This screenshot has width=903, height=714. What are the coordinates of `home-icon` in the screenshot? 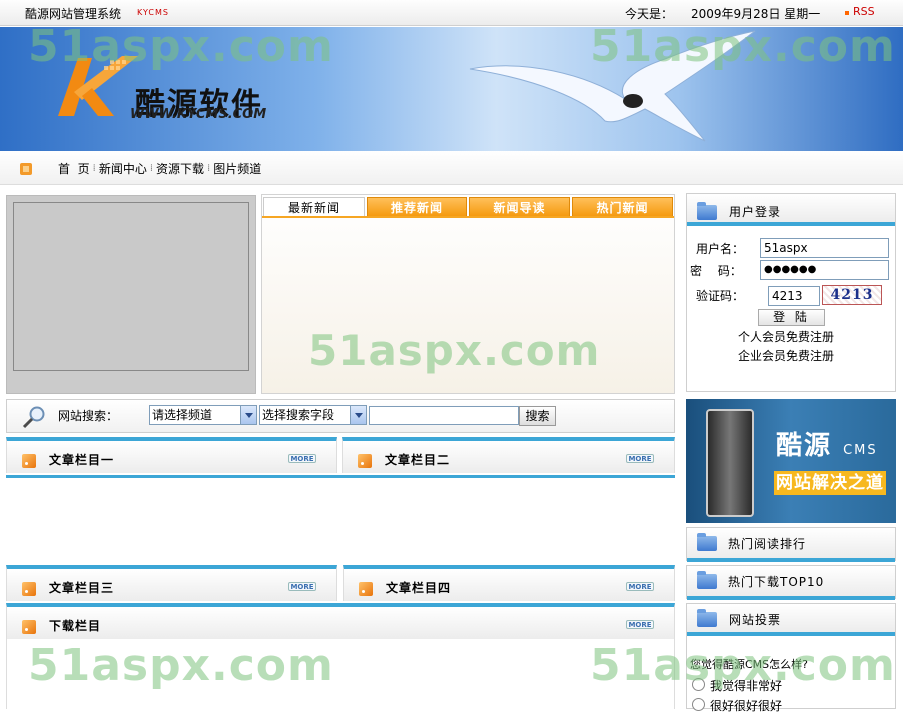 It's located at (26, 169).